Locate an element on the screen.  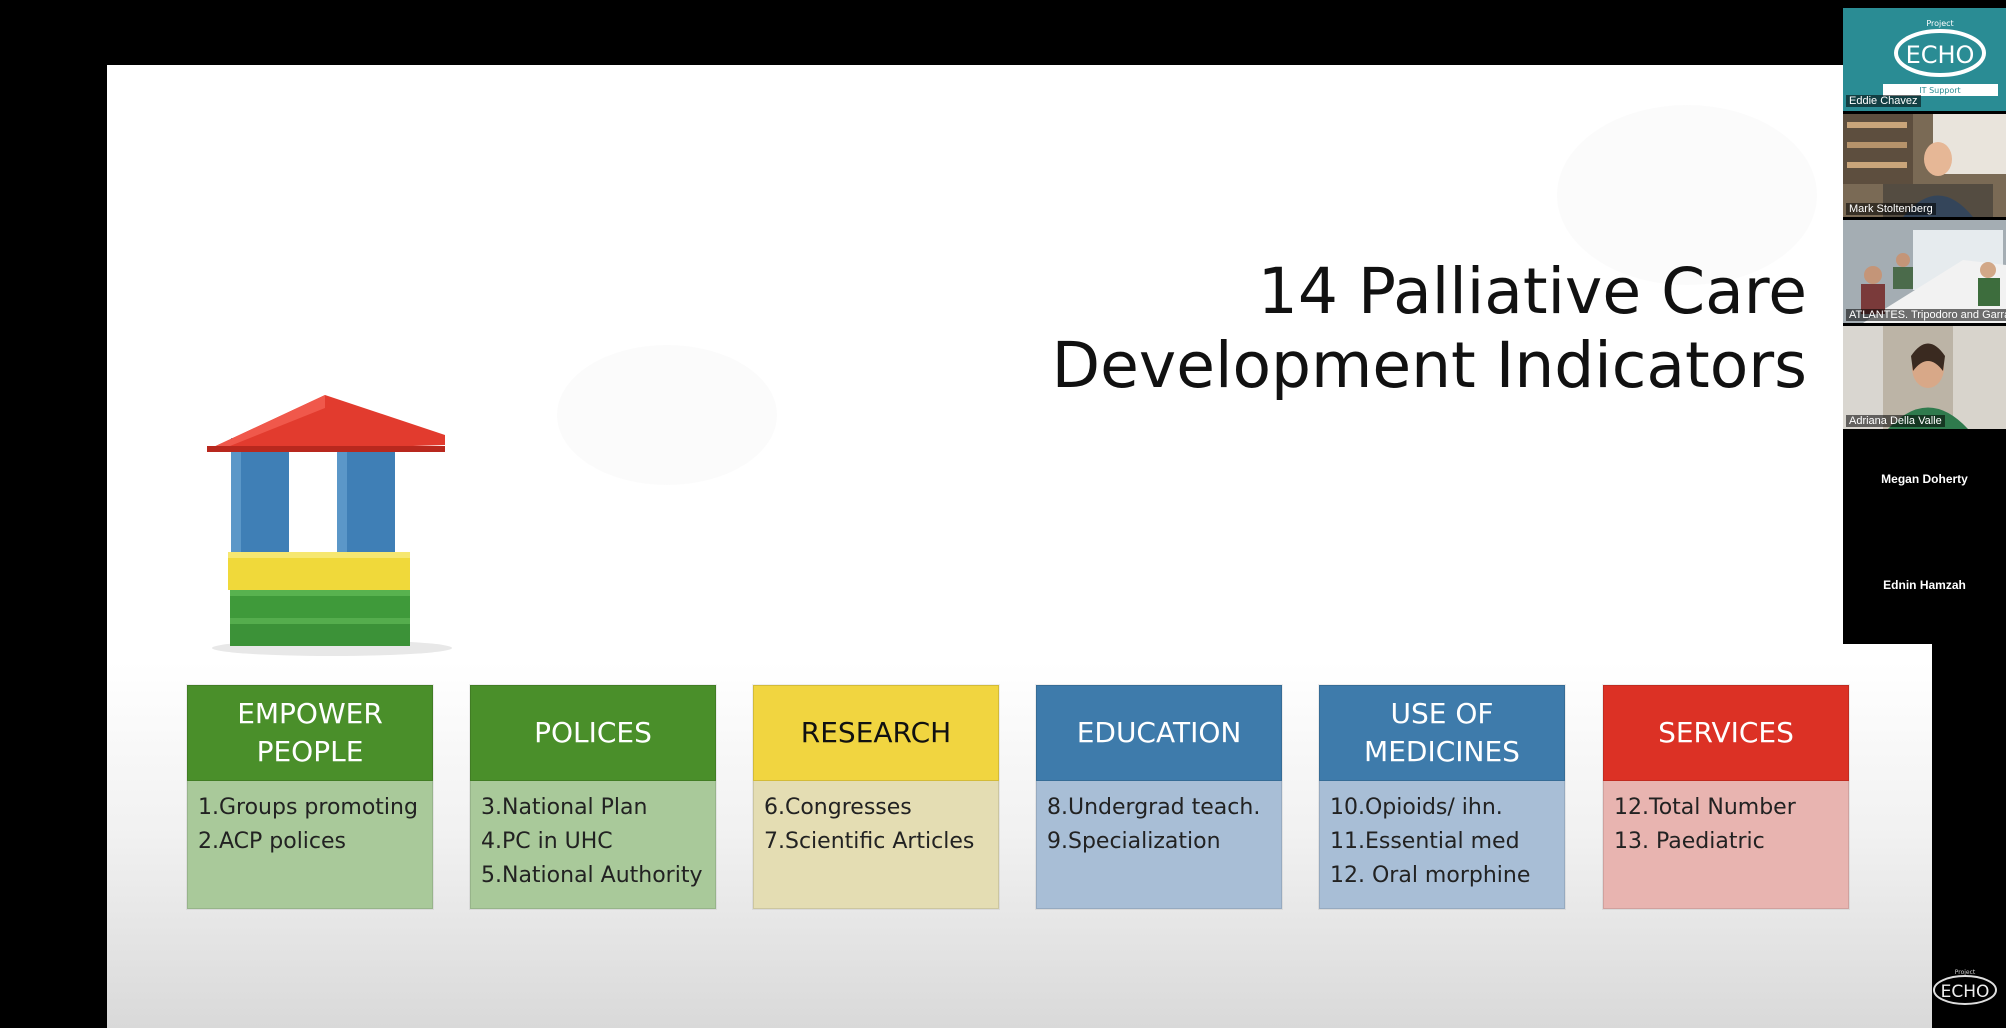
category-header: RESEARCH is located at coordinates (876, 733).